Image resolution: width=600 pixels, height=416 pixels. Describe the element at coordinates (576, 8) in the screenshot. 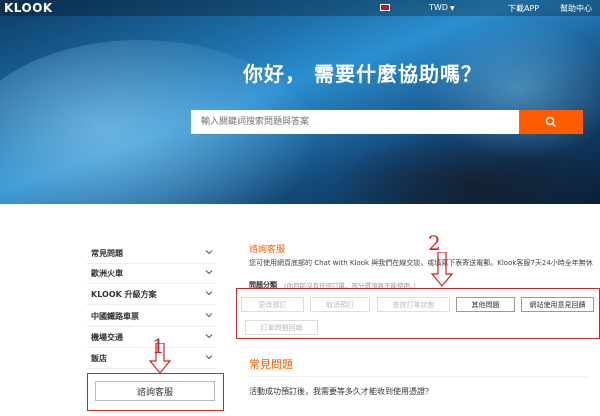

I see `help-center-link: 幫助中心` at that location.